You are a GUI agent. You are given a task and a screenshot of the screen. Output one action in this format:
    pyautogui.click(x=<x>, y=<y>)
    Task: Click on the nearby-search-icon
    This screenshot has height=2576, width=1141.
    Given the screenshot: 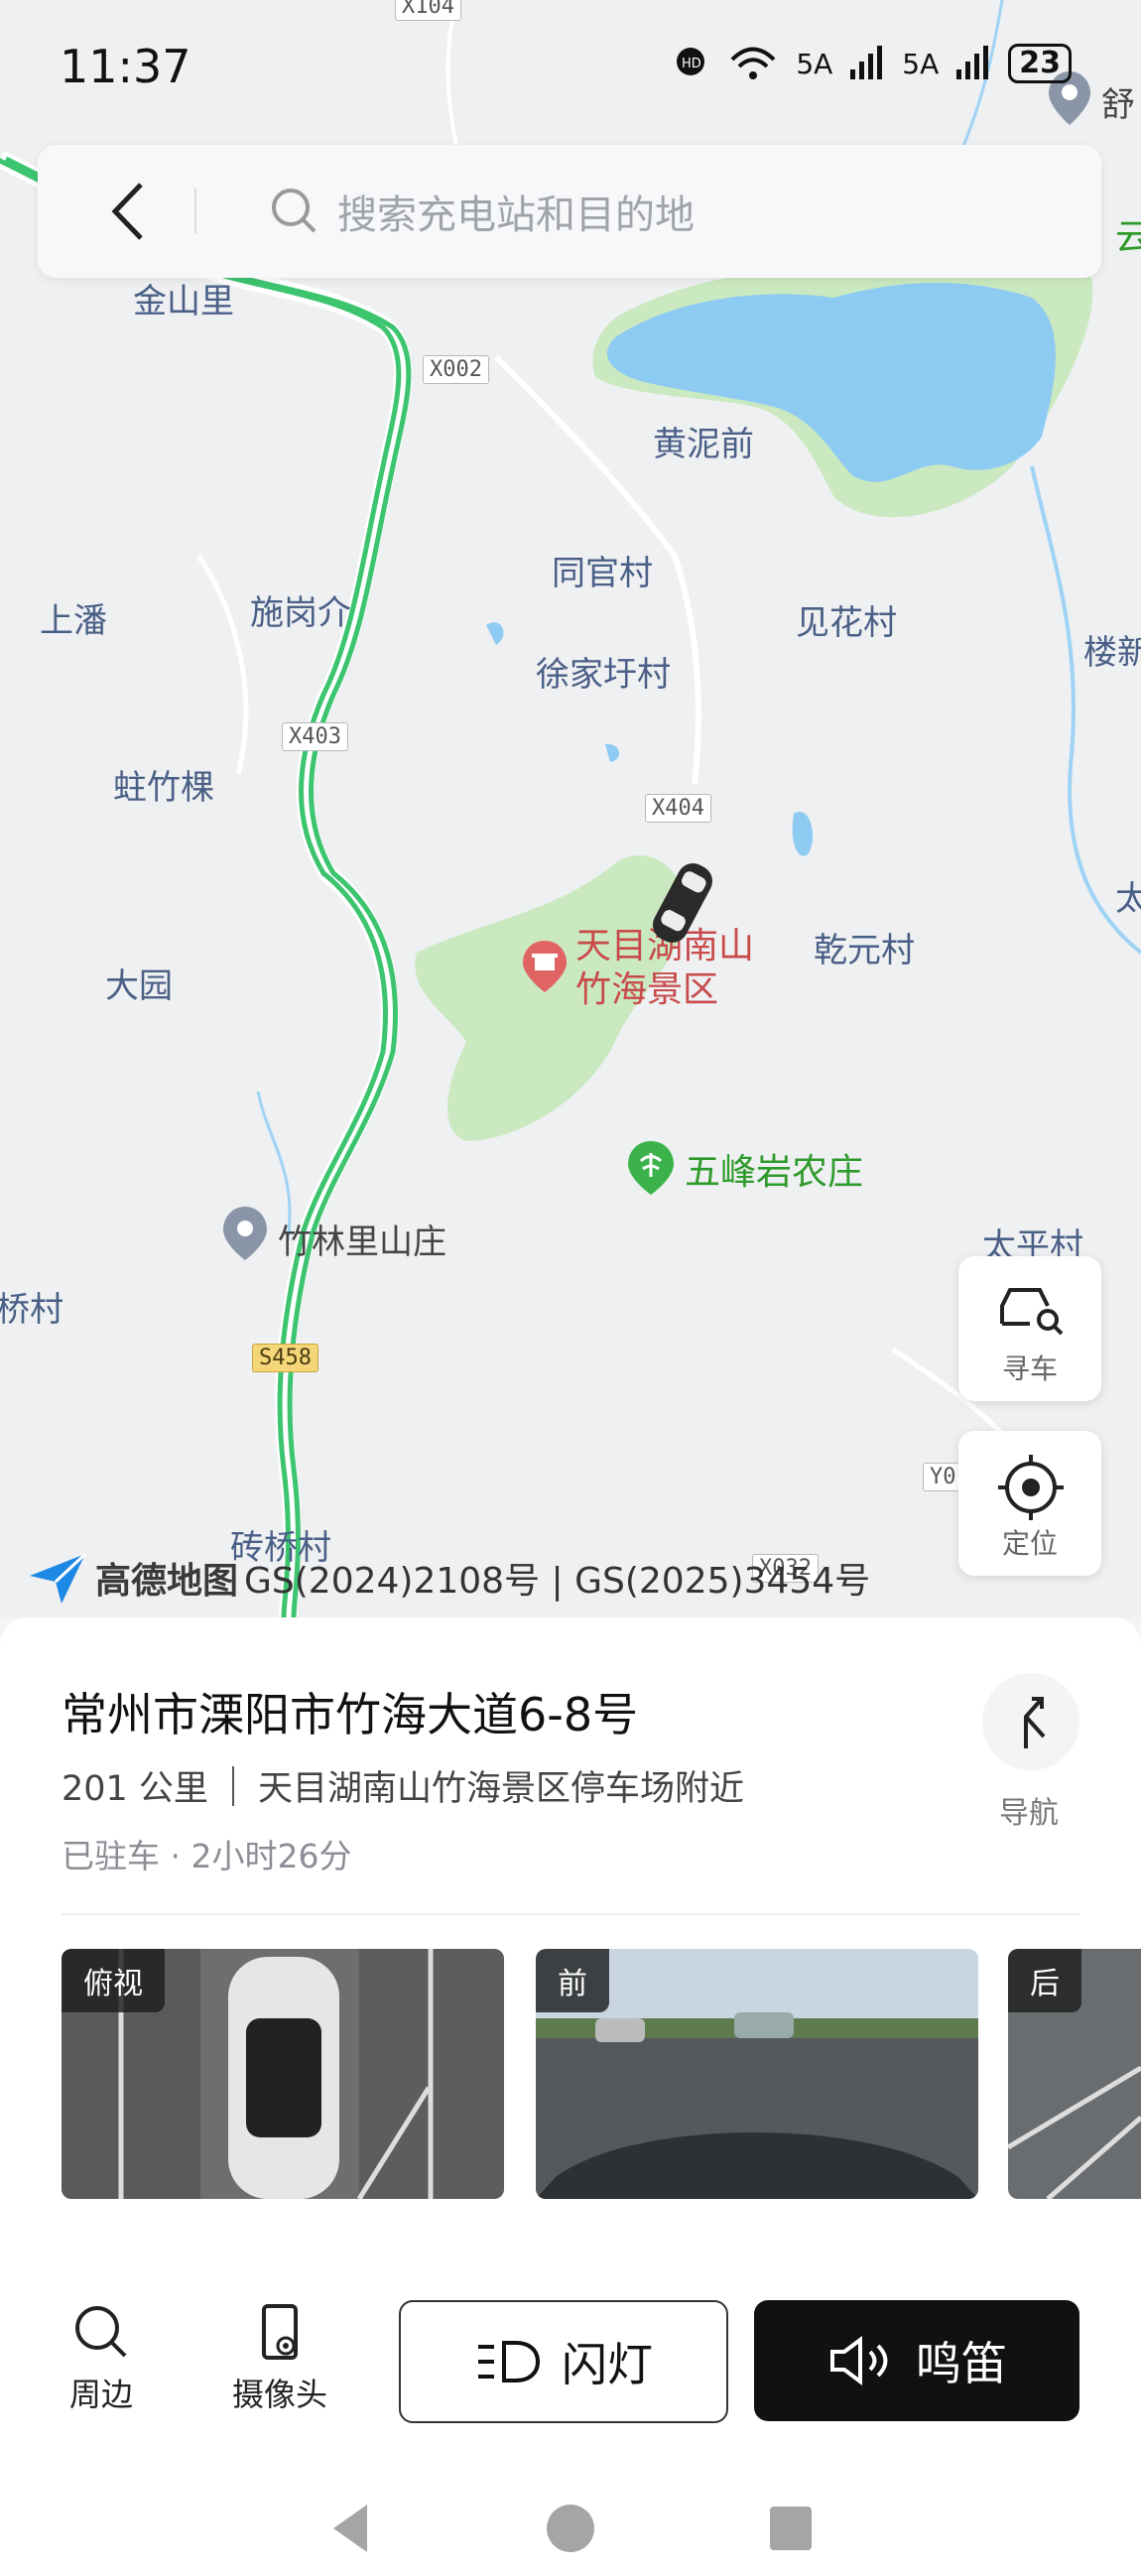 What is the action you would take?
    pyautogui.click(x=101, y=2332)
    